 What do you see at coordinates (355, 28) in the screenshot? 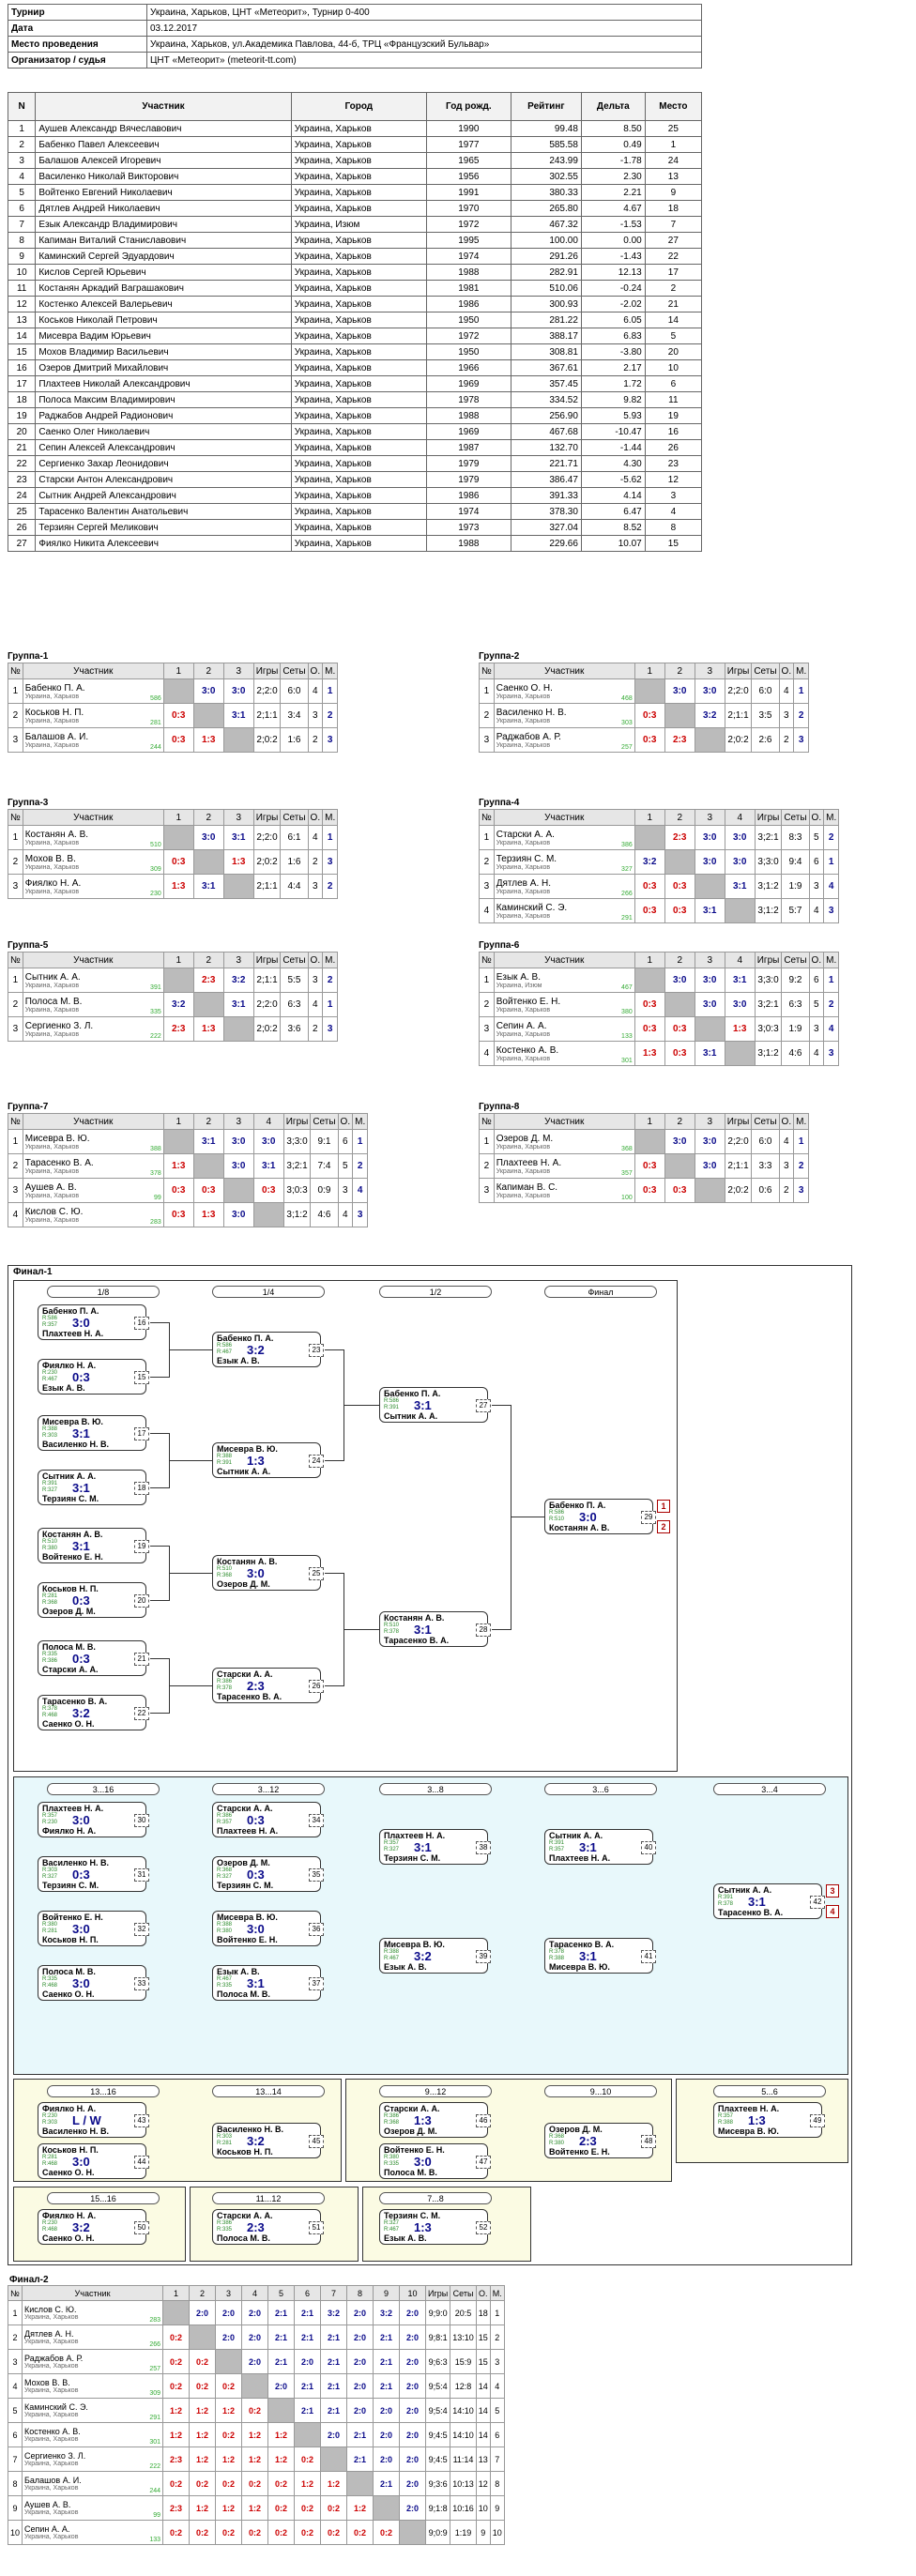
I see `info-row: Дата 03.12.2017` at bounding box center [355, 28].